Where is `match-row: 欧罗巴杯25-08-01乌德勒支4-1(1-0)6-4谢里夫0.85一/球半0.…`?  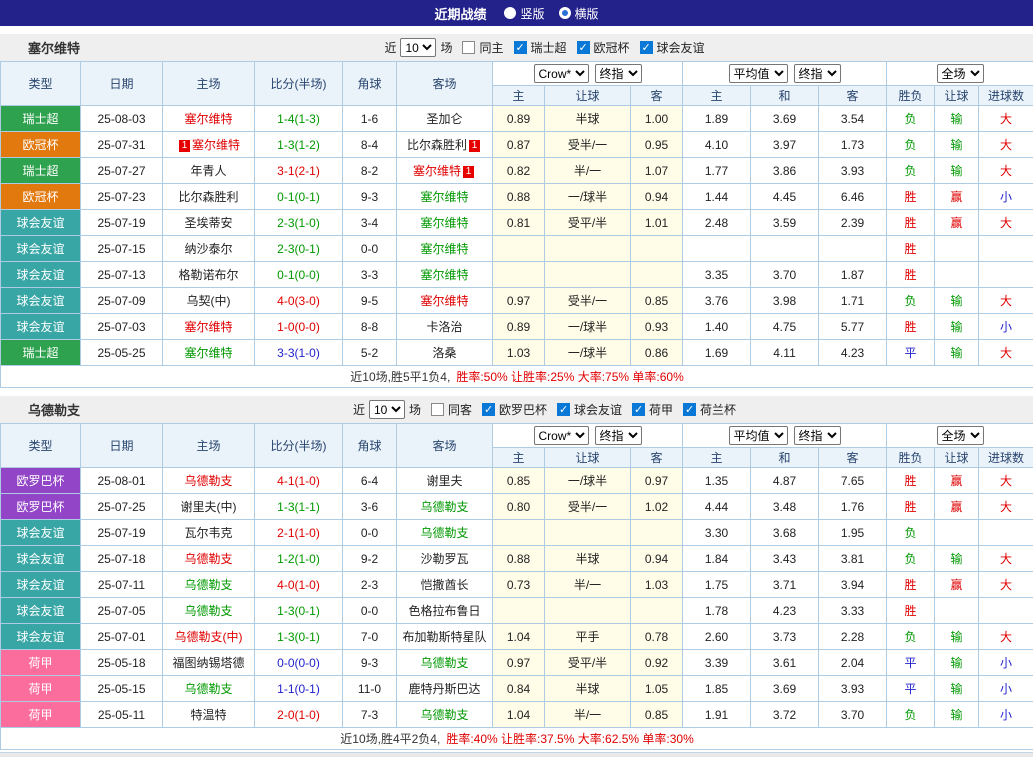
match-row: 欧罗巴杯25-08-01乌德勒支4-1(1-0)6-4谢里夫0.85一/球半0.… is located at coordinates (517, 481).